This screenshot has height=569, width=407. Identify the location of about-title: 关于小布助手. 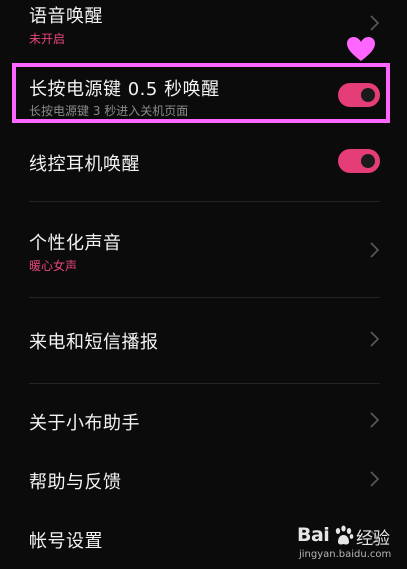
(84, 423).